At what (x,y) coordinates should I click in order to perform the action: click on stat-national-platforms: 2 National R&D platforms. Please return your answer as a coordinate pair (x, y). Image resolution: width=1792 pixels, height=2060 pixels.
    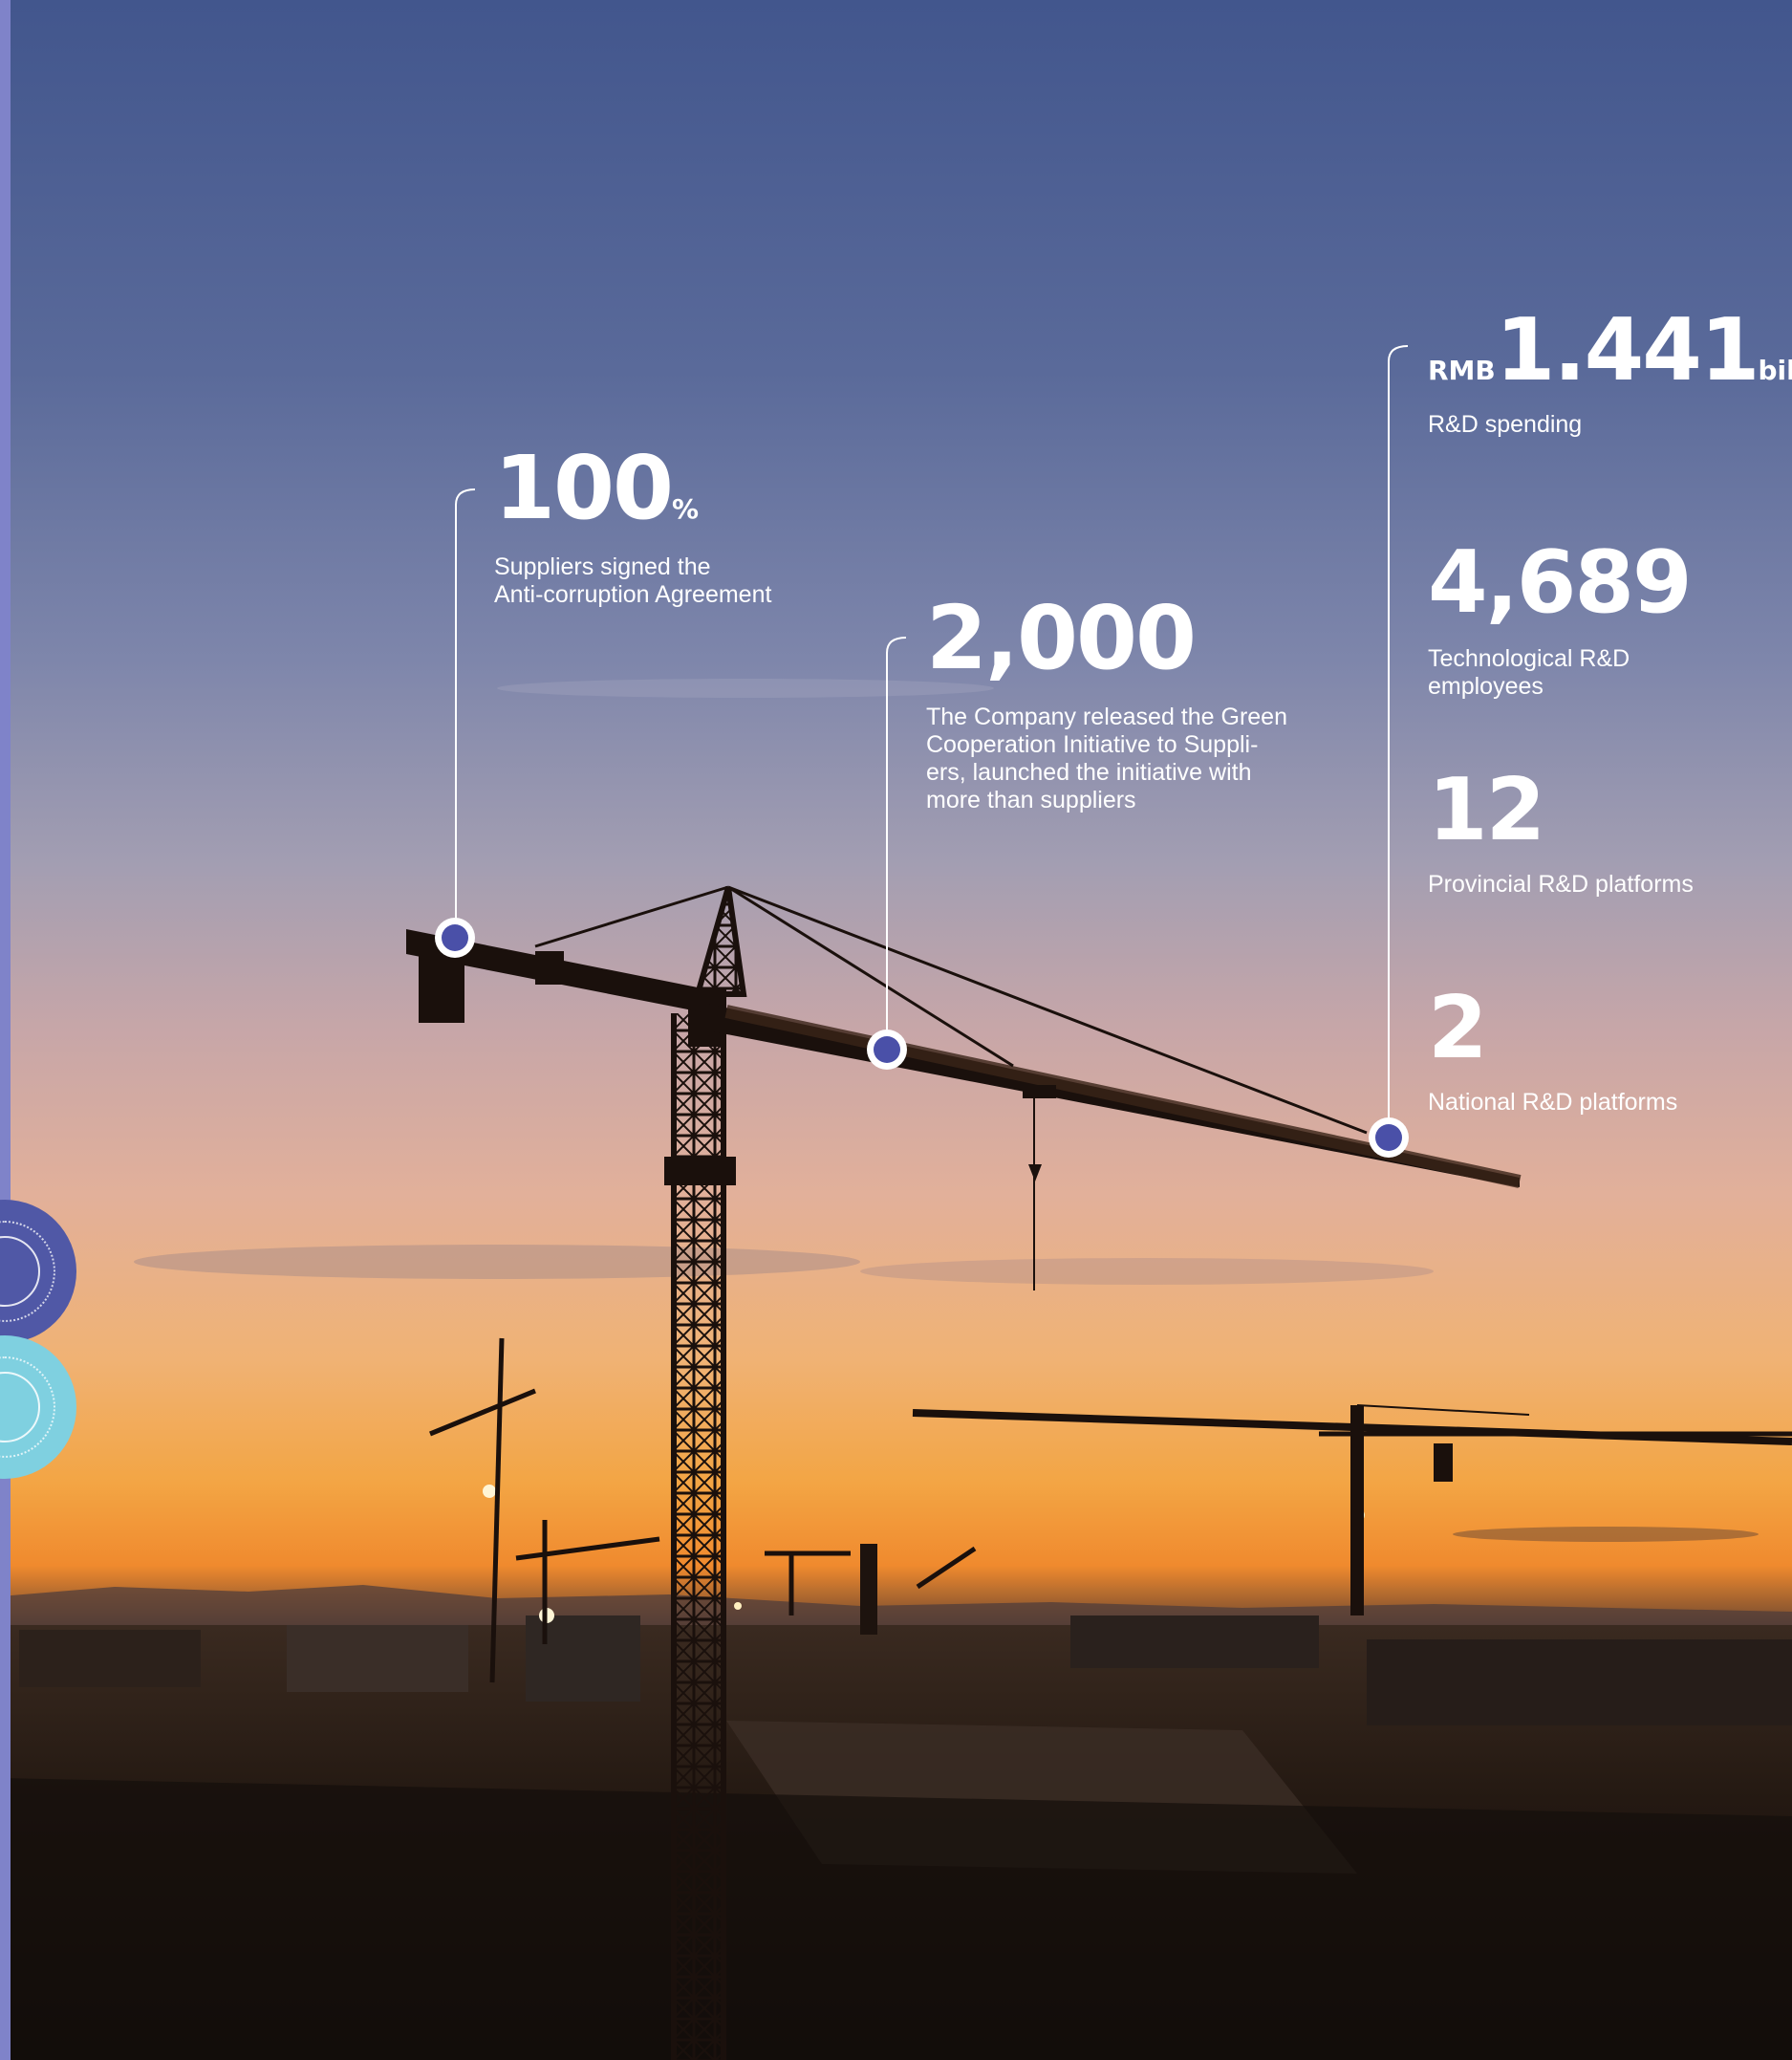
    Looking at the image, I should click on (1552, 1051).